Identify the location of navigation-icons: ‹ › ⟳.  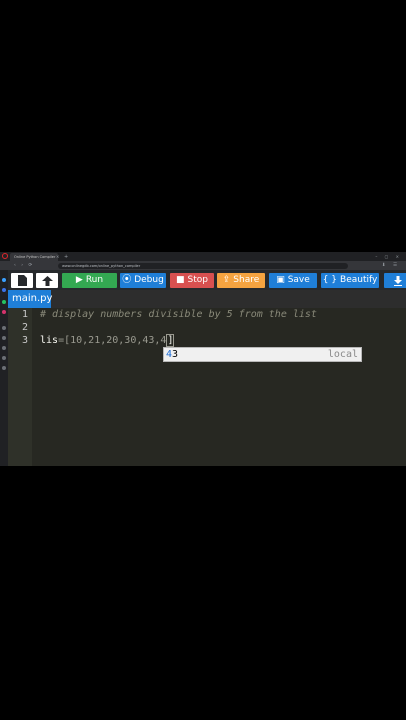
(24, 265).